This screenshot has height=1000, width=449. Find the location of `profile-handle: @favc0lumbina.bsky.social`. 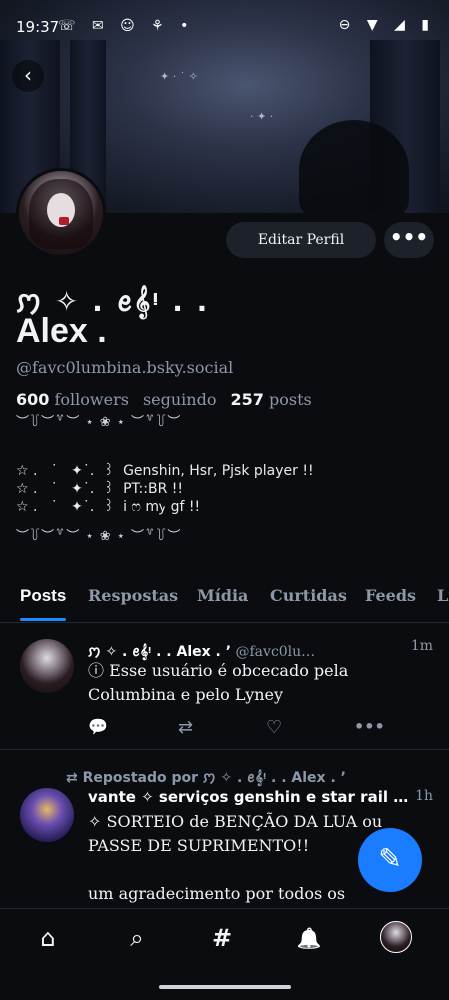

profile-handle: @favc0lumbina.bsky.social is located at coordinates (125, 367).